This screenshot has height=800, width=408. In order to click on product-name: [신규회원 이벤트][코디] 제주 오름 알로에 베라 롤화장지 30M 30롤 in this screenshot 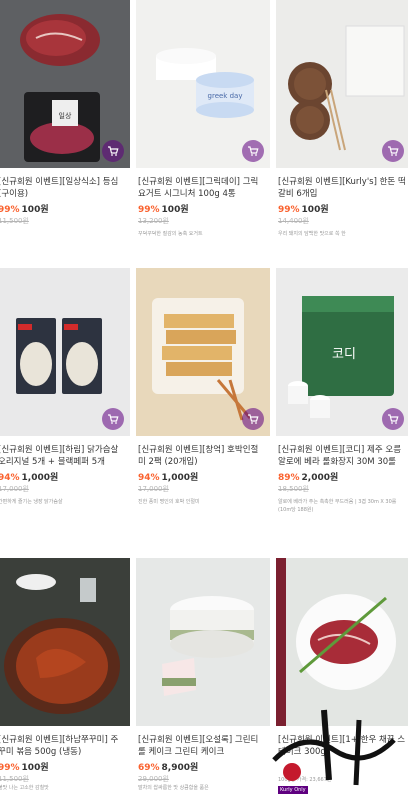, I will do `click(342, 456)`.